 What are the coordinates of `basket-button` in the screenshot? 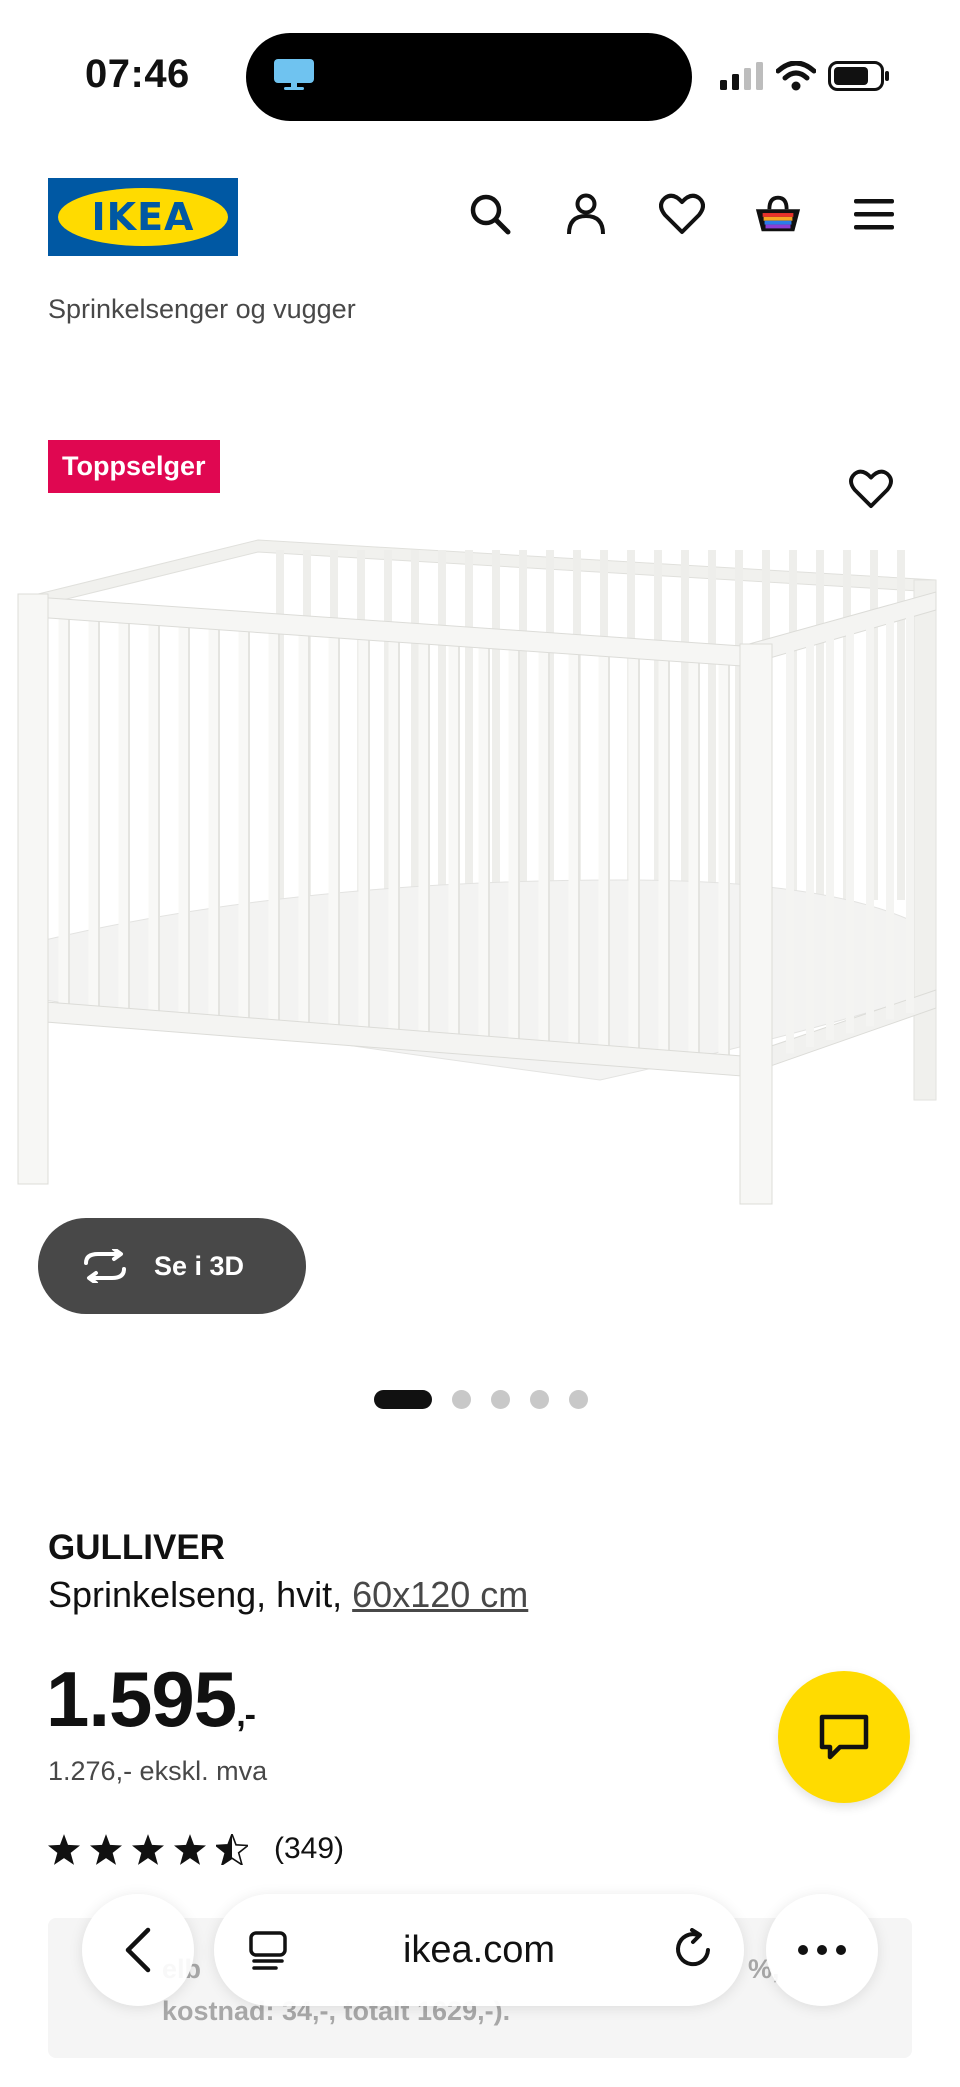 It's located at (778, 214).